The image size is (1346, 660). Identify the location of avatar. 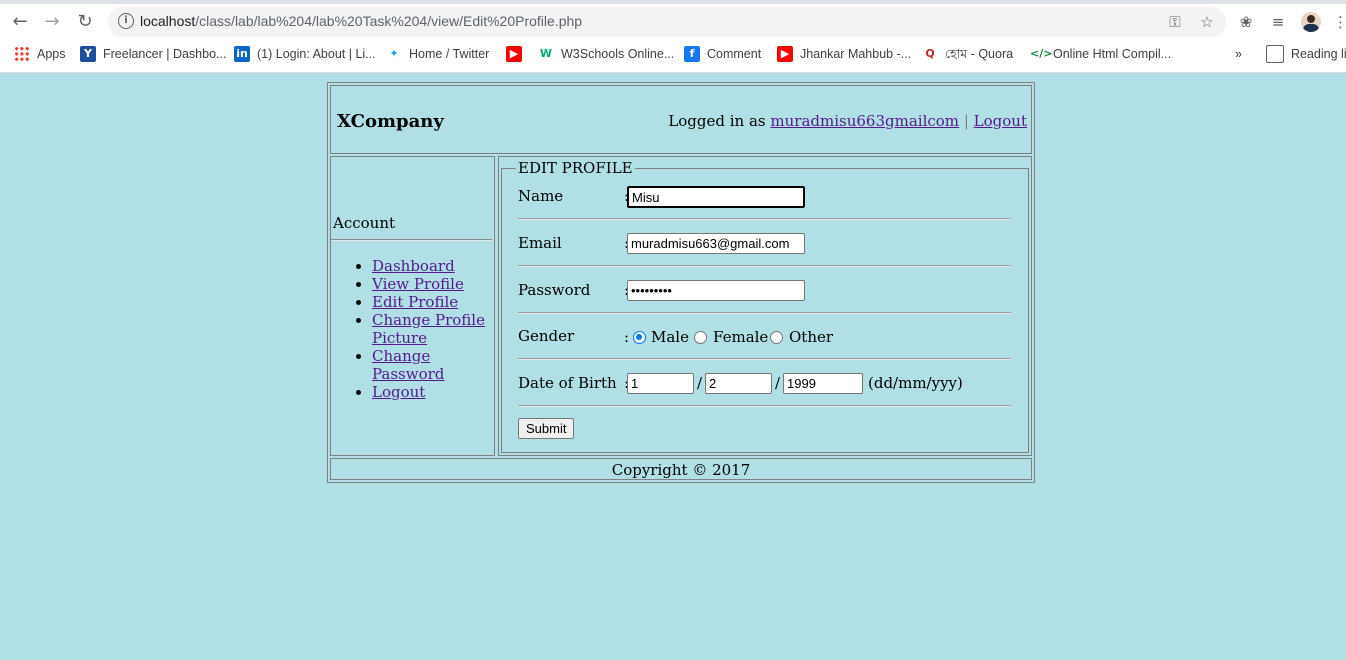
(1311, 22).